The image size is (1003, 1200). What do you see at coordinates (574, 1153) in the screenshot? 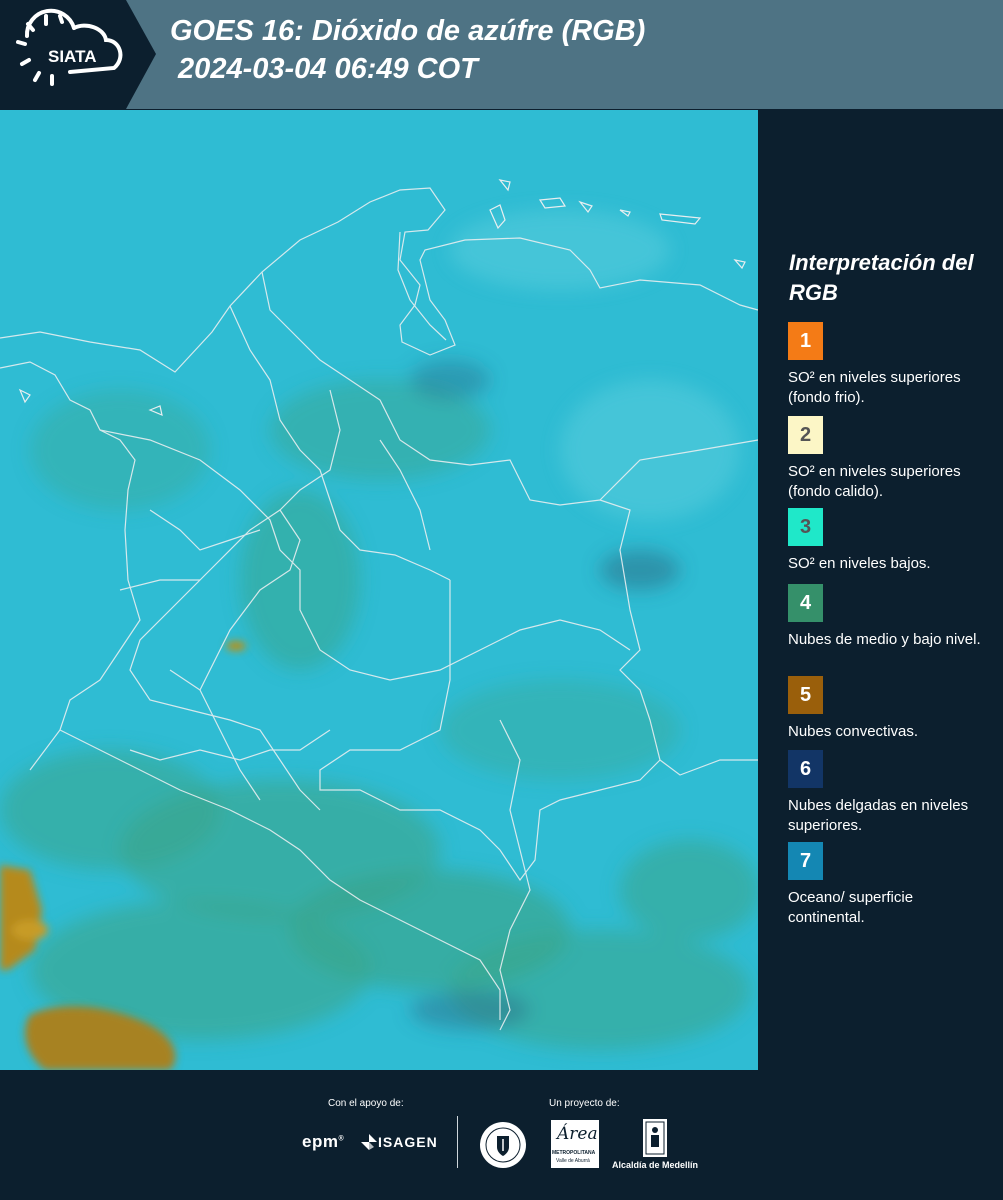
I see `area-logo-line1: METROPOLITANA` at bounding box center [574, 1153].